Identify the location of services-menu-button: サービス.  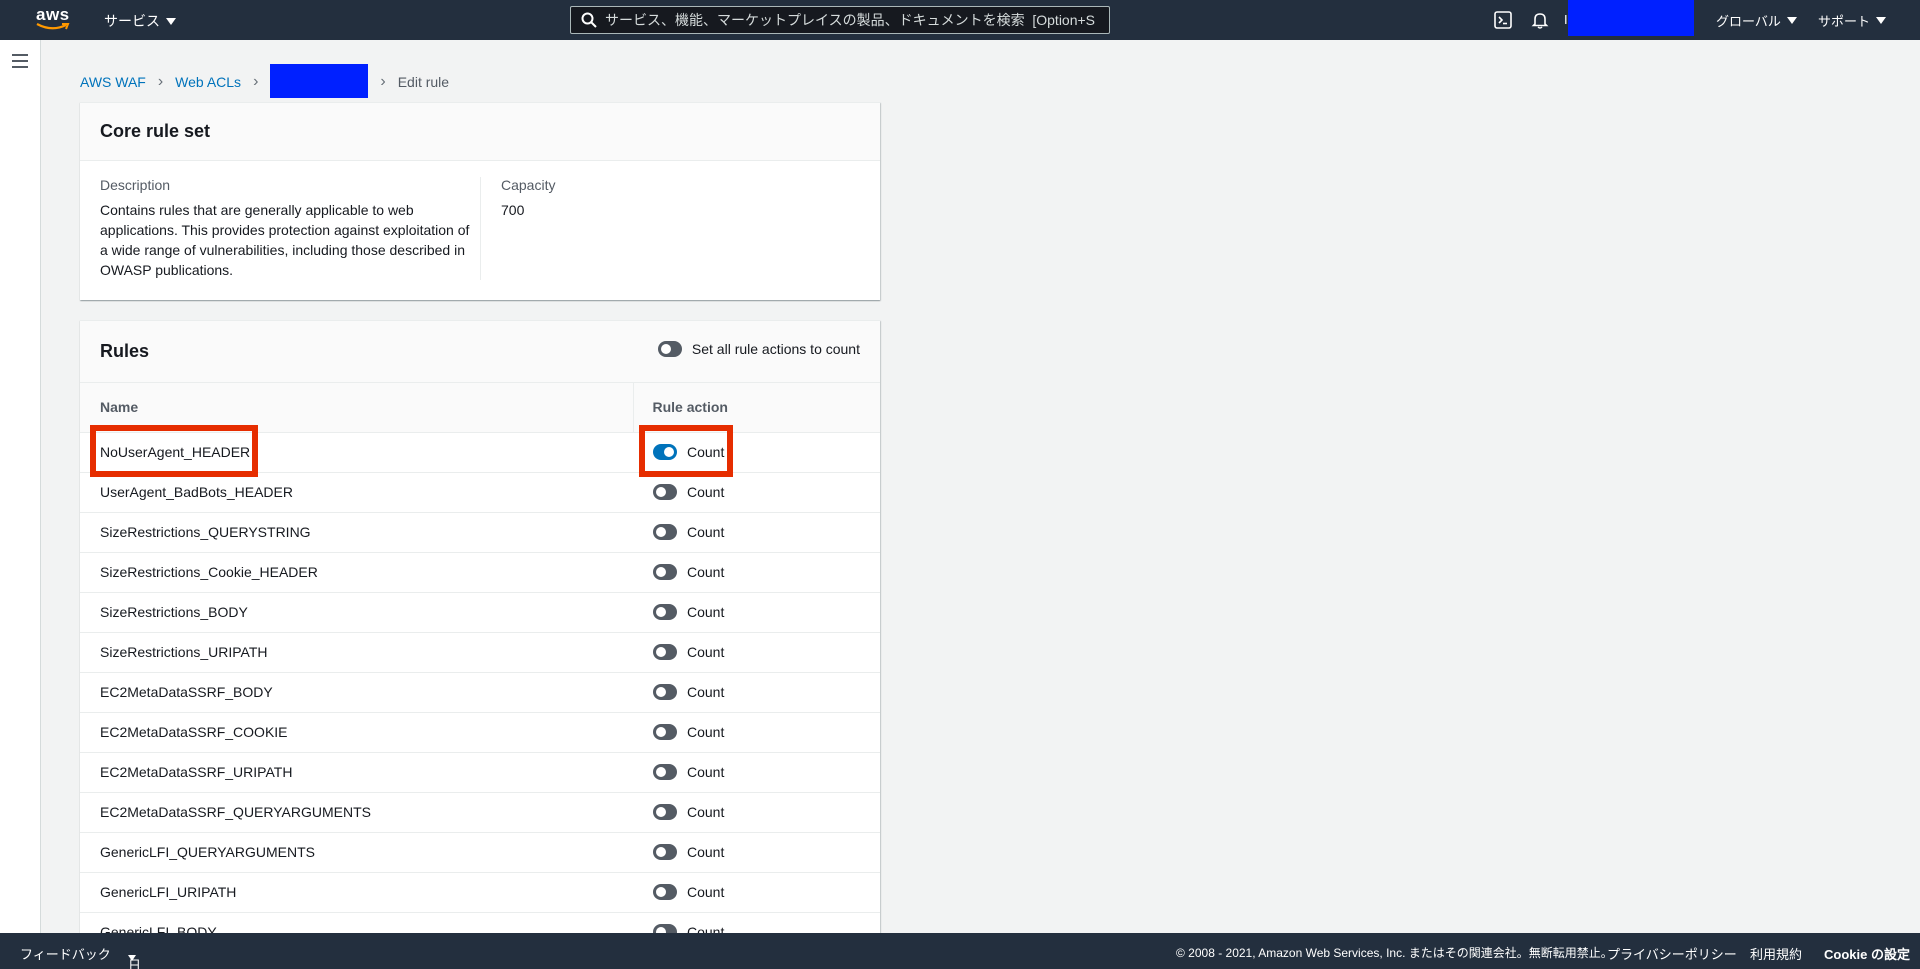
(140, 21).